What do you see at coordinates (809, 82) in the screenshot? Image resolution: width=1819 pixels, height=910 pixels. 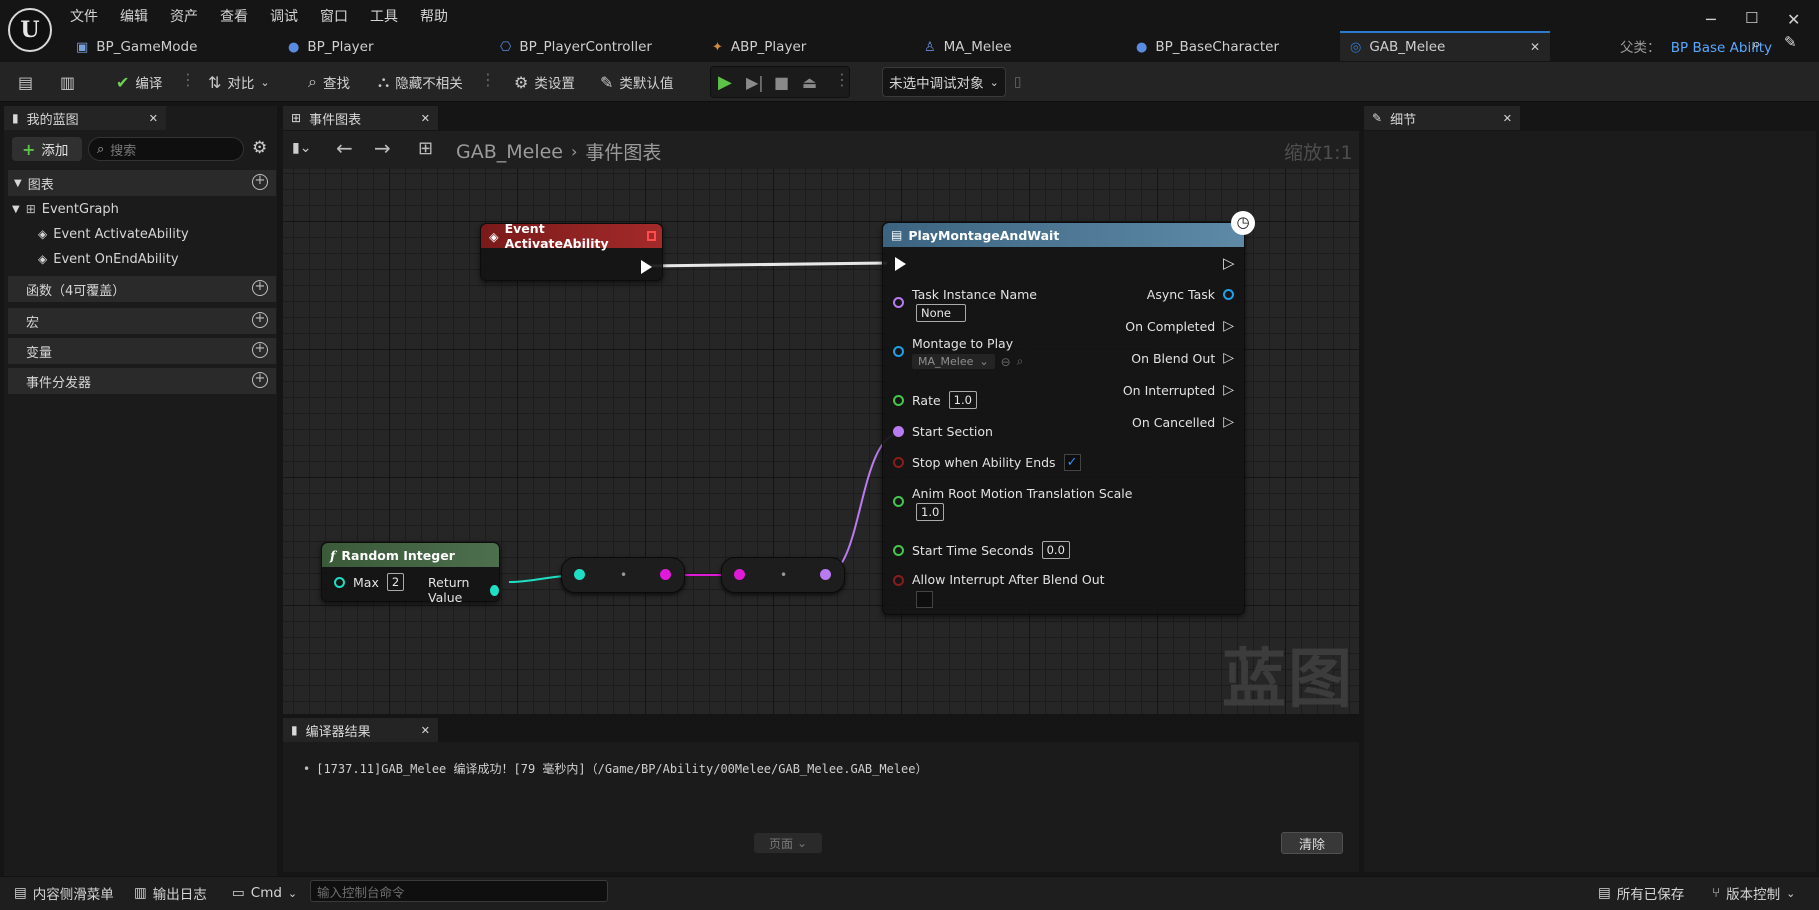 I see `eject-icon: ⏏` at bounding box center [809, 82].